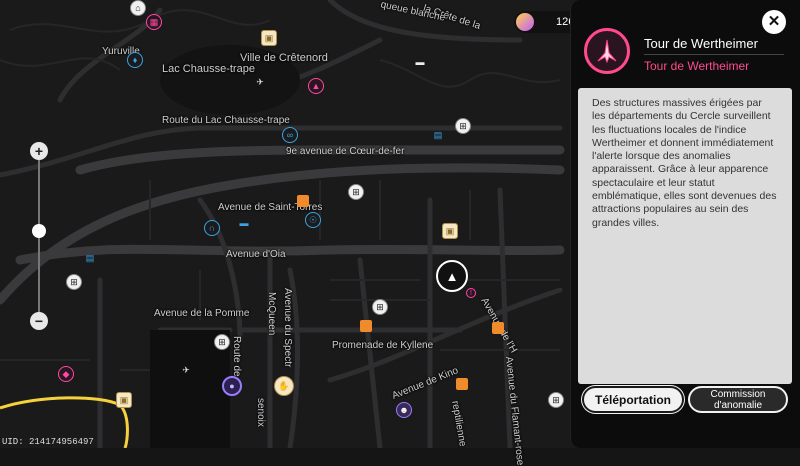 The width and height of the screenshot is (800, 466). Describe the element at coordinates (544, 22) in the screenshot. I see `currency-display: 126` at that location.